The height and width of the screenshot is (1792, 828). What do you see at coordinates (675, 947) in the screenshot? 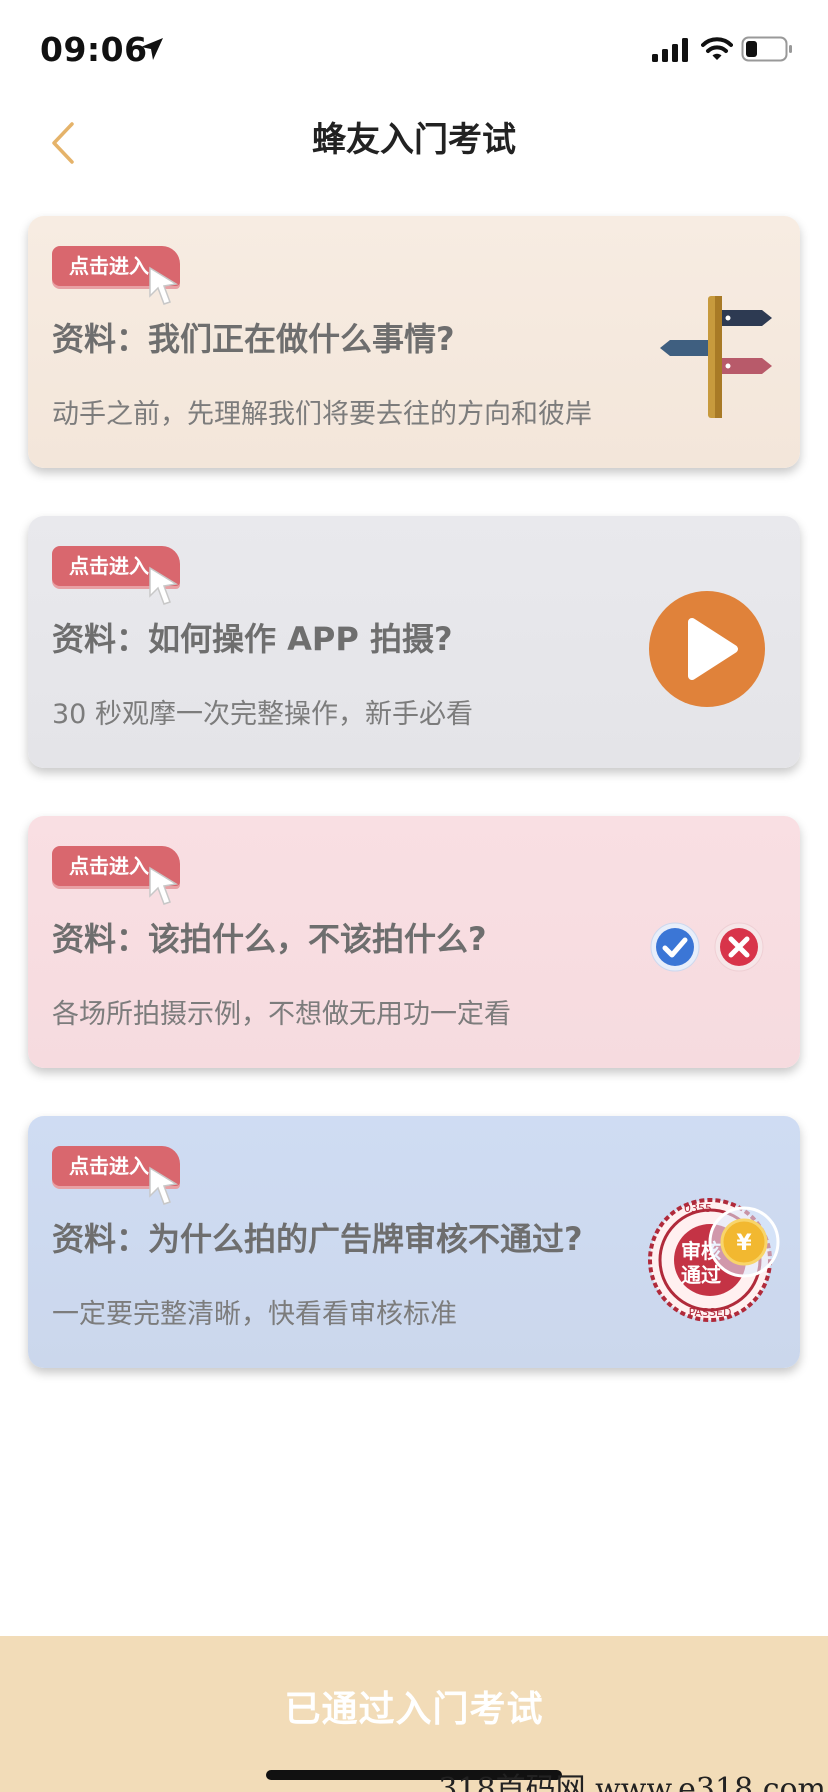
I see `check-icon` at bounding box center [675, 947].